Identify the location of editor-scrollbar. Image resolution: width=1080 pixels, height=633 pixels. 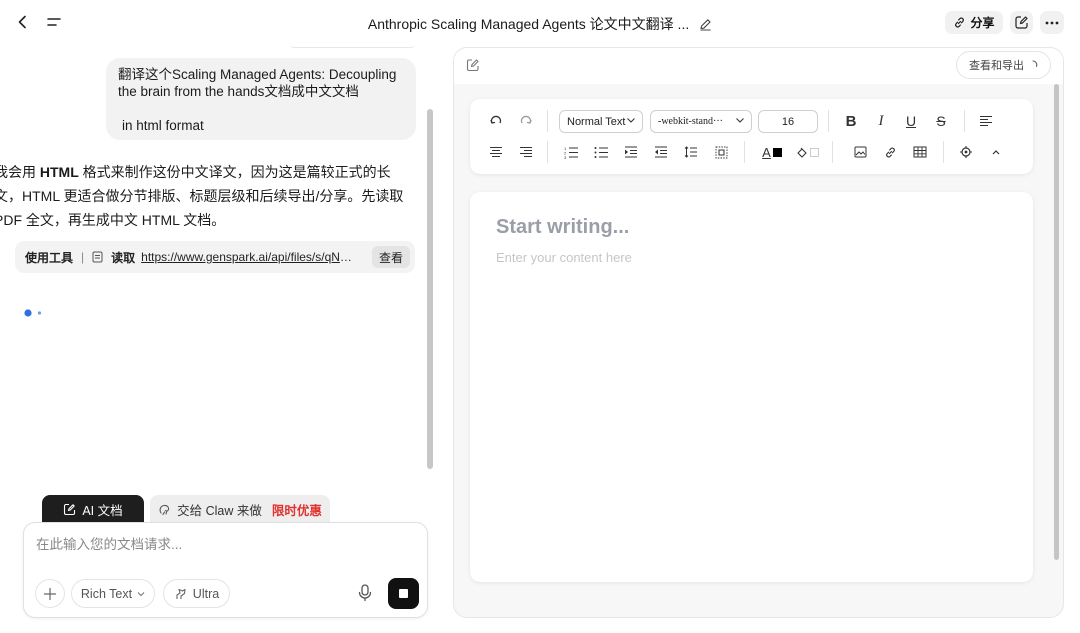
(1057, 322).